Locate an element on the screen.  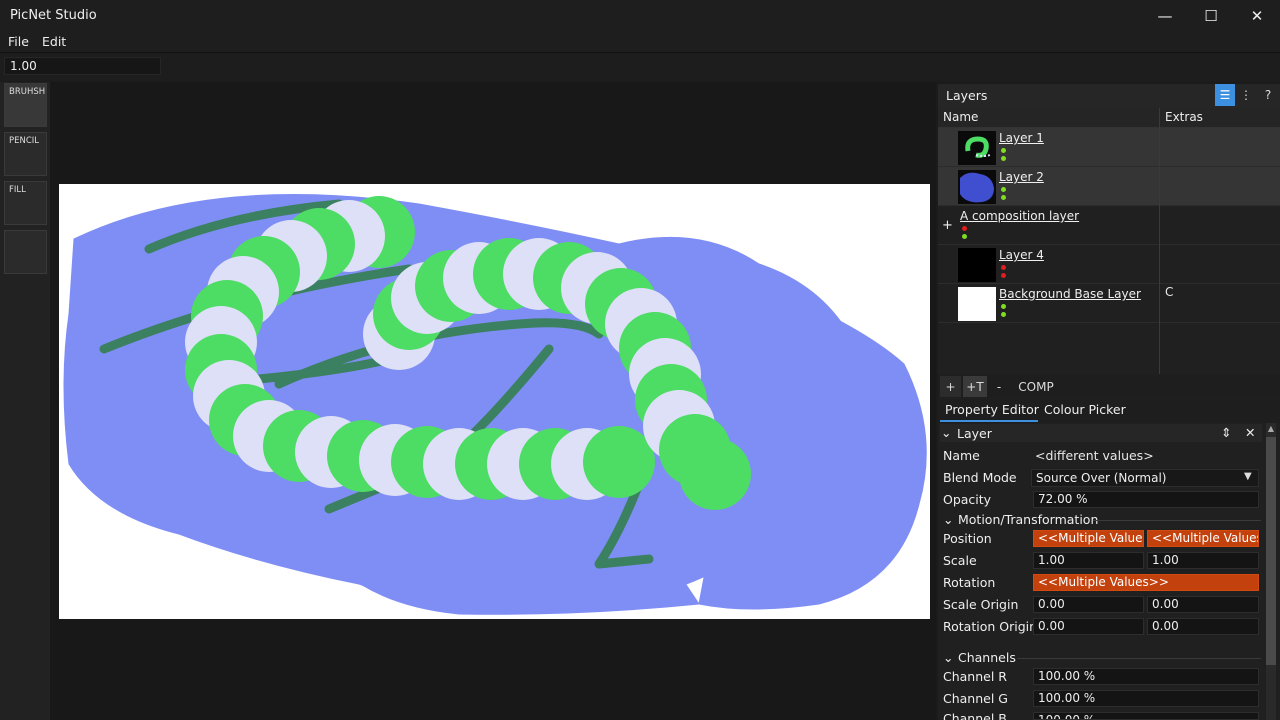
comp-button: COMP is located at coordinates (1036, 386).